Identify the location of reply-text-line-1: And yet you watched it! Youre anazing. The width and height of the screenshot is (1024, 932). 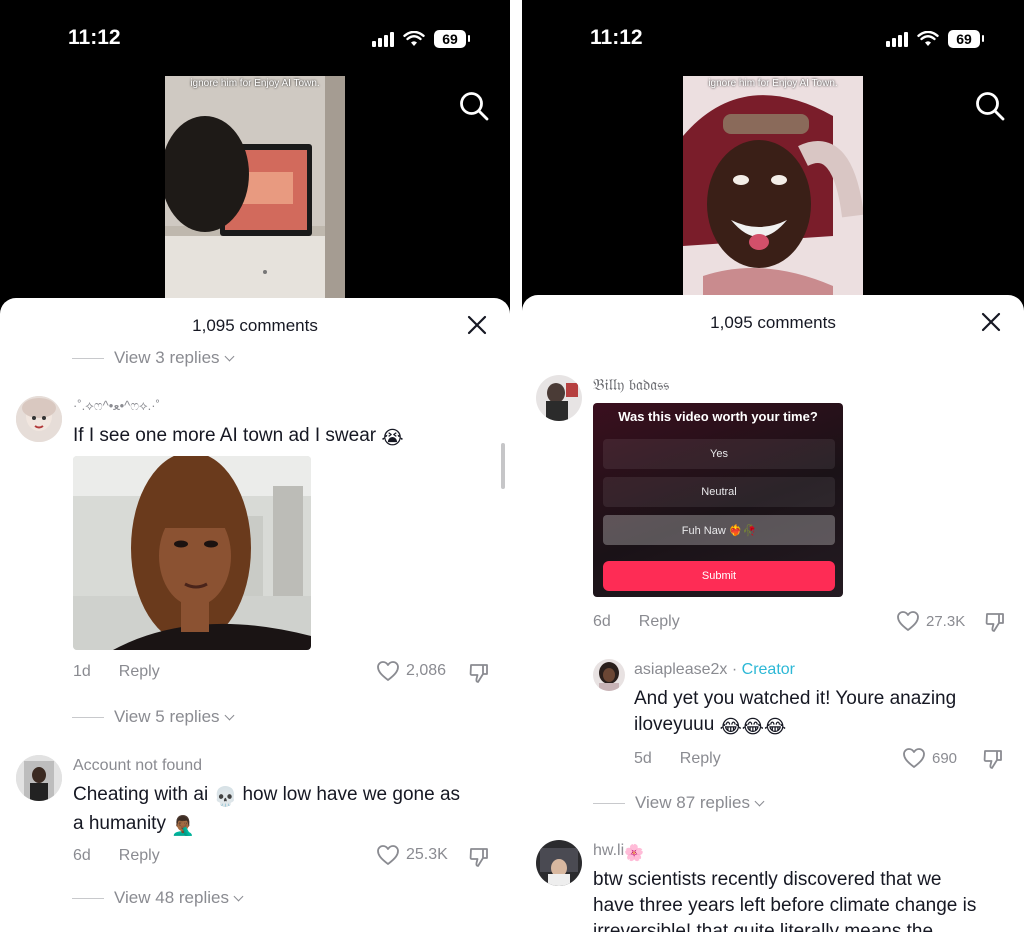
(795, 698).